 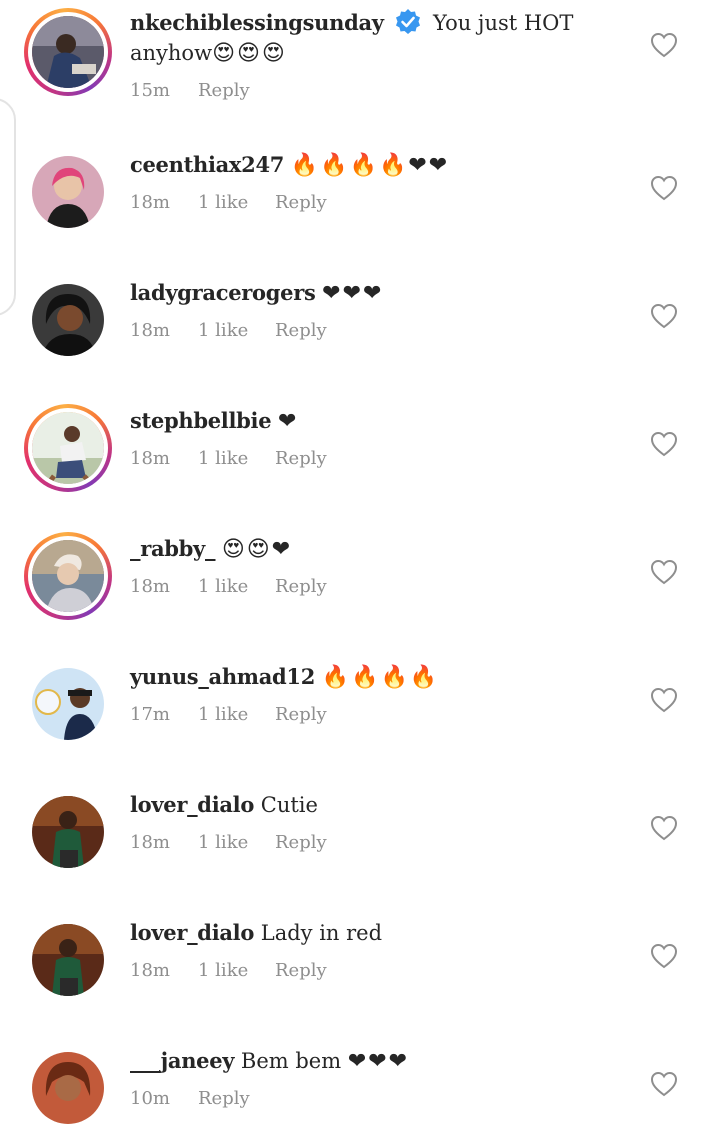 I want to click on username: stephbellbie, so click(x=201, y=420).